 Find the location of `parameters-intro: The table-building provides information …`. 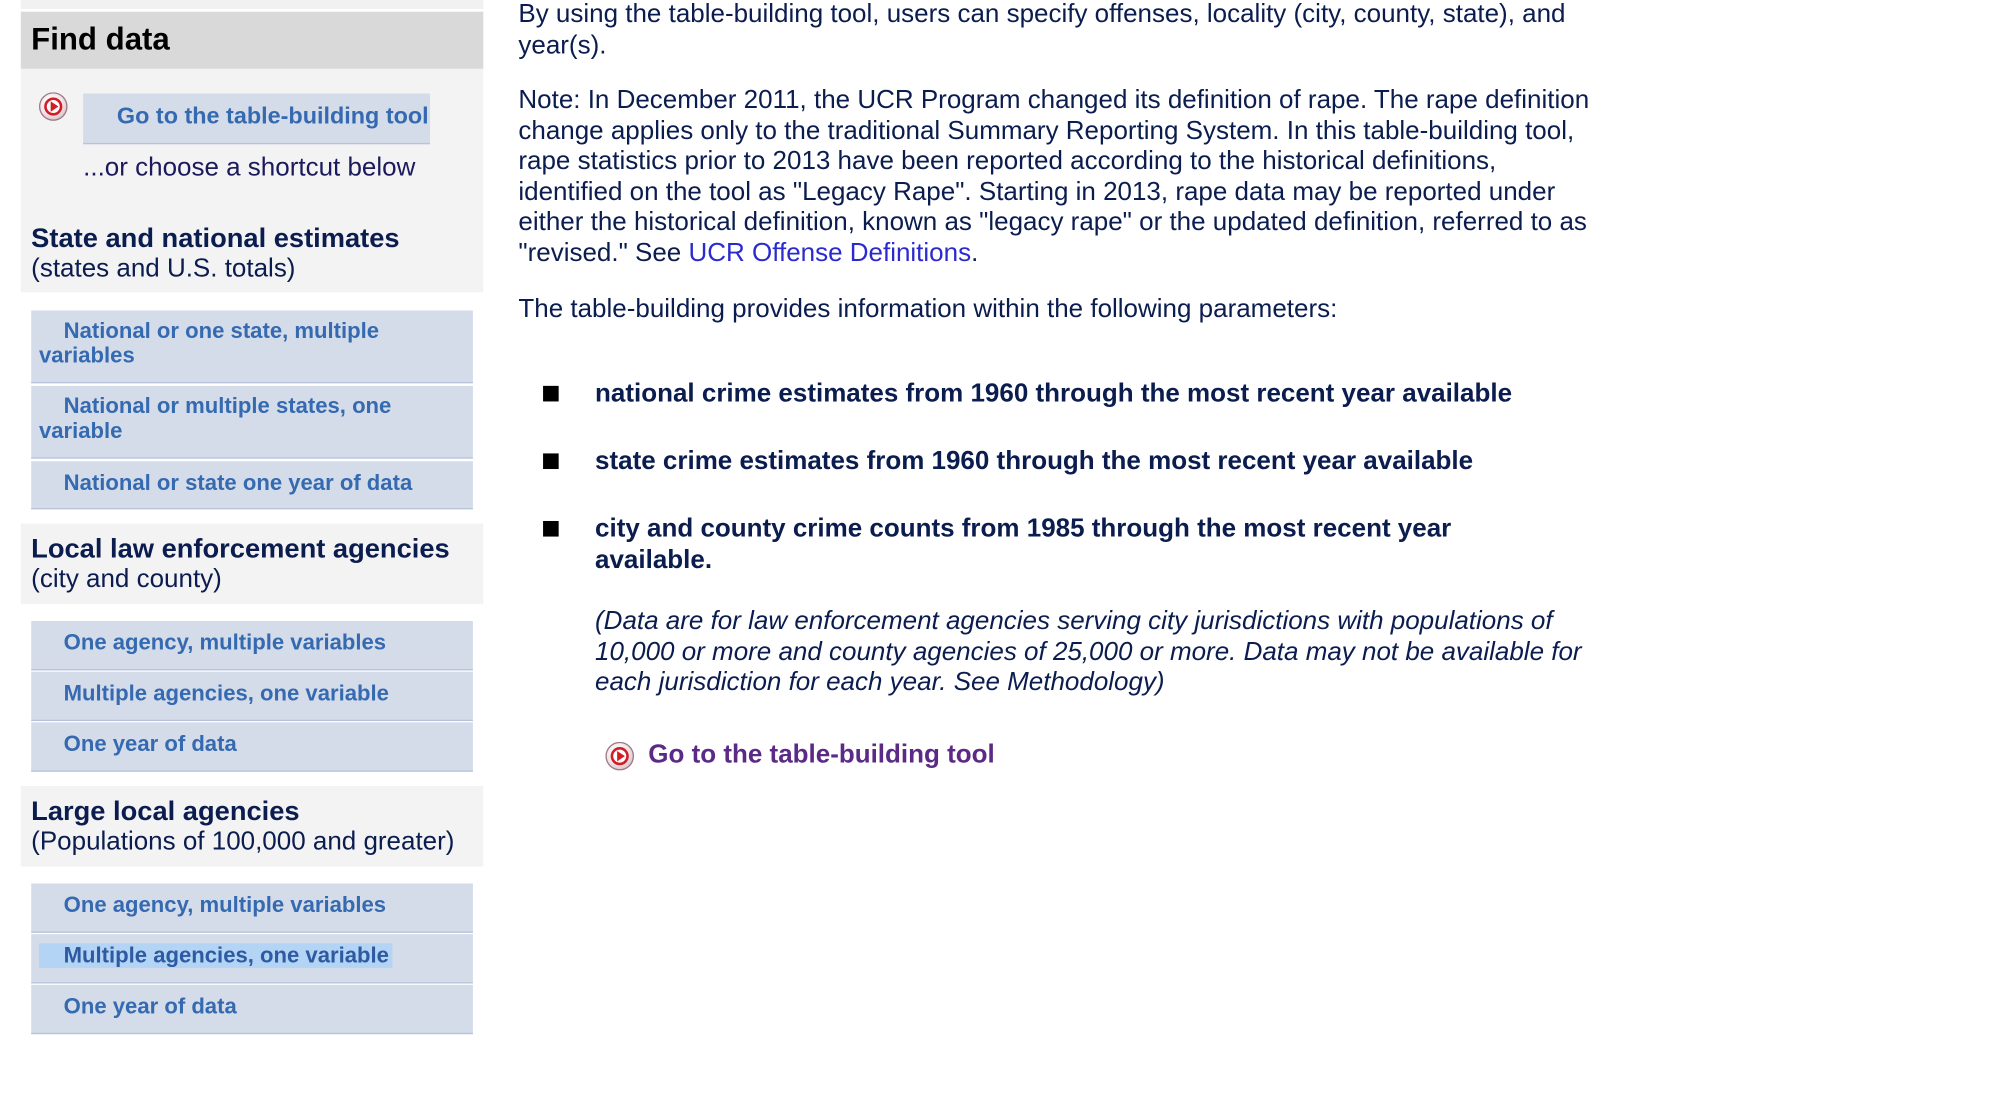

parameters-intro: The table-building provides information … is located at coordinates (928, 309).